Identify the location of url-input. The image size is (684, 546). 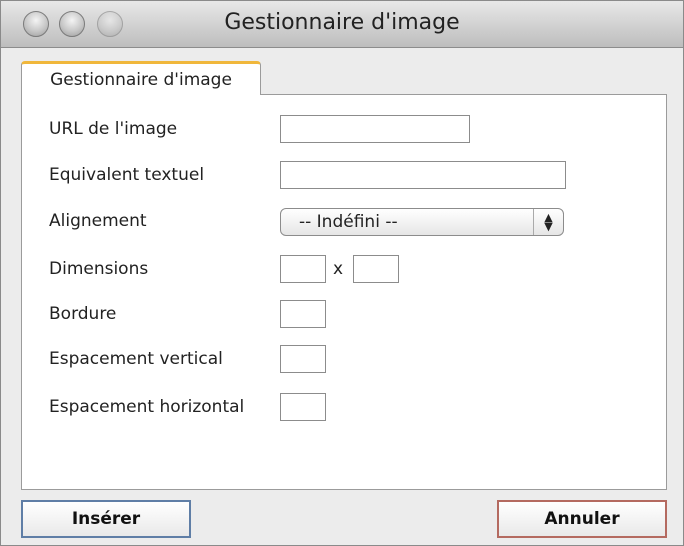
(375, 129).